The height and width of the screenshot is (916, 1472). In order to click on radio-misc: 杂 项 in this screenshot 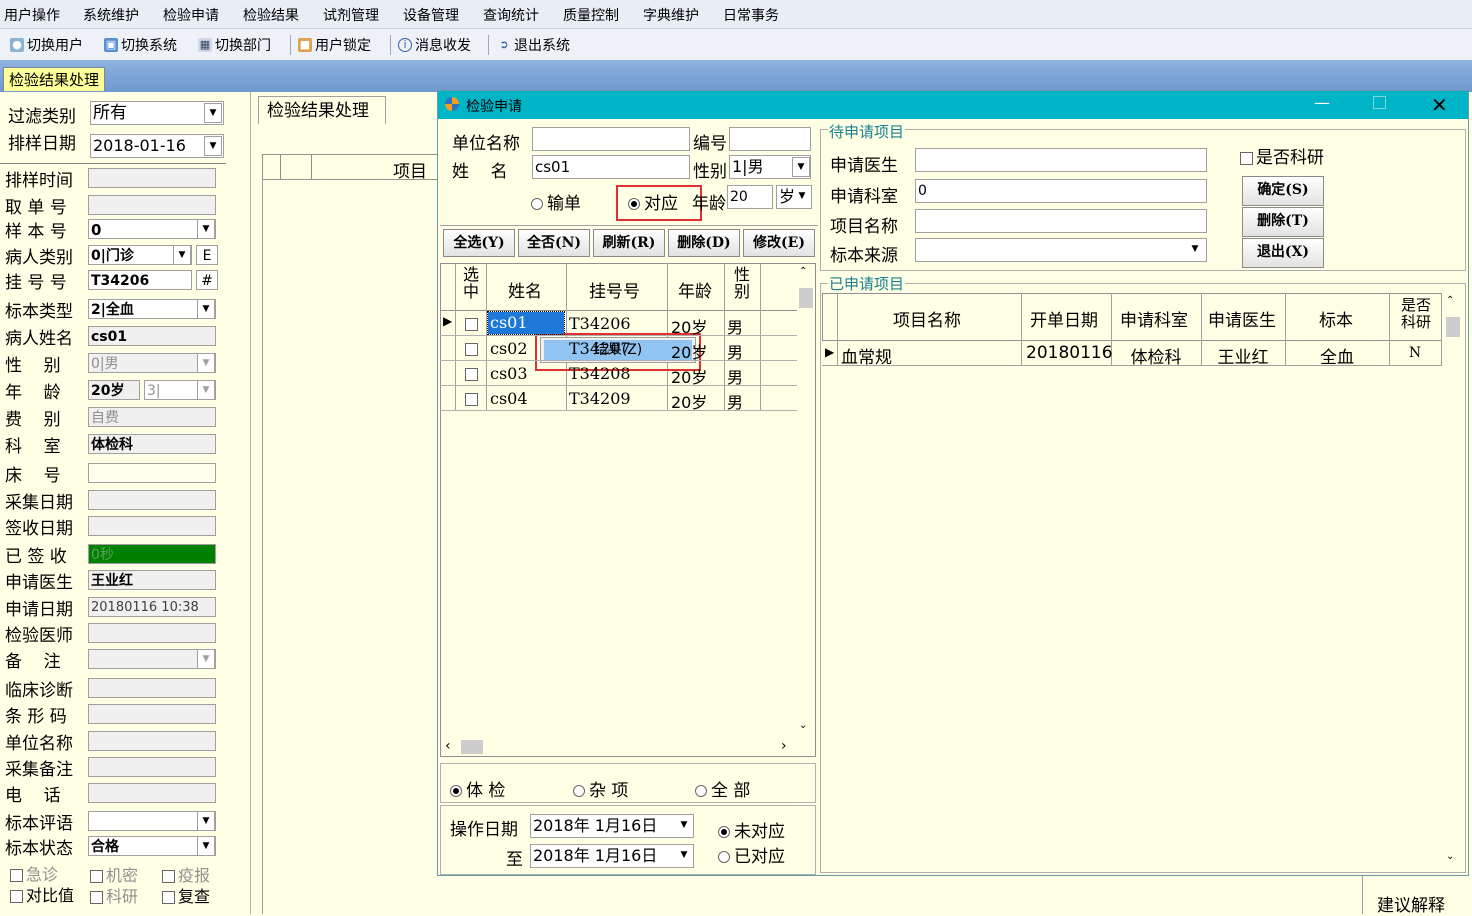, I will do `click(600, 788)`.